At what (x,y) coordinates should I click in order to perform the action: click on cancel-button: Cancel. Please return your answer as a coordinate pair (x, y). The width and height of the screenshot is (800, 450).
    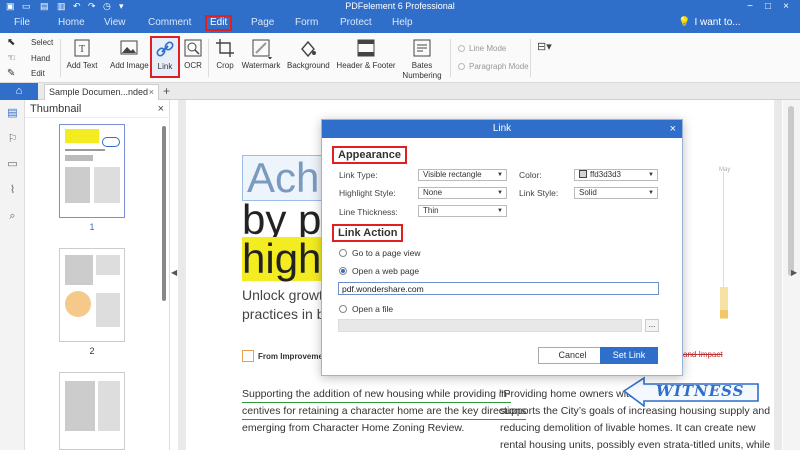
    Looking at the image, I should click on (572, 355).